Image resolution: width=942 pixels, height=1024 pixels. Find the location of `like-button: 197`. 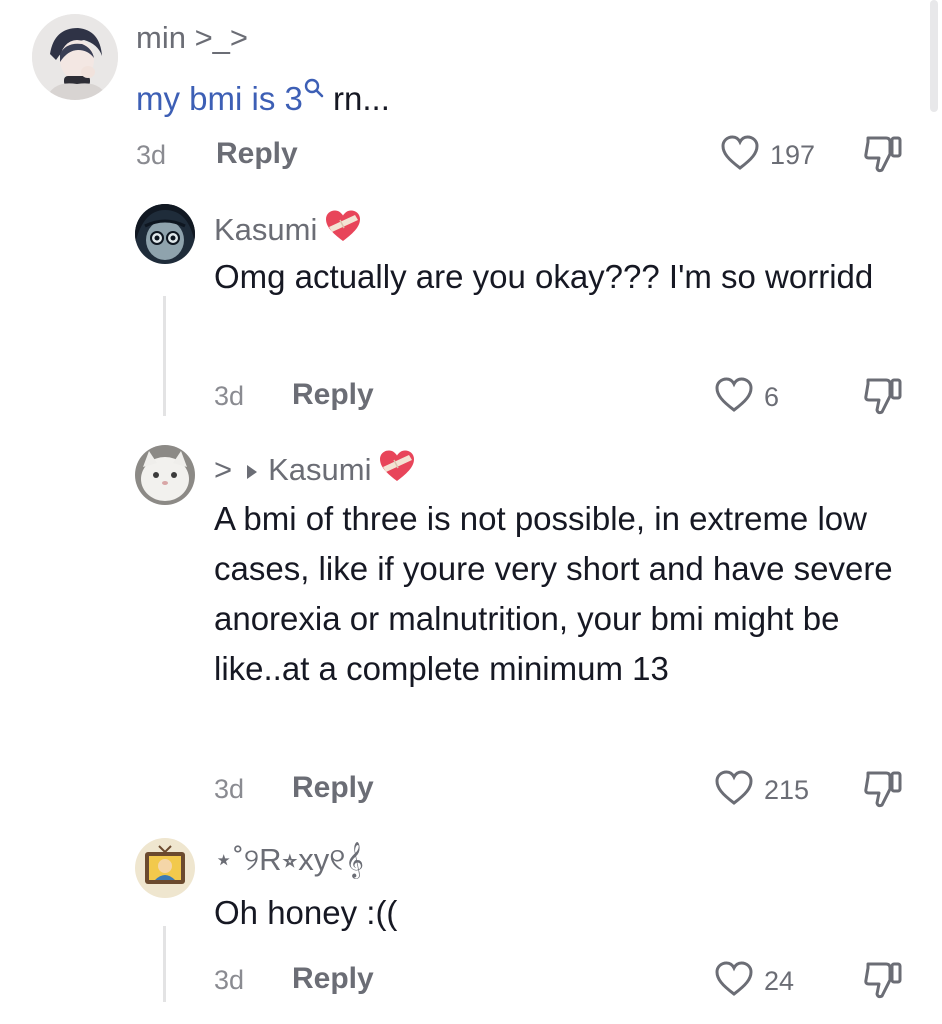

like-button: 197 is located at coordinates (767, 155).